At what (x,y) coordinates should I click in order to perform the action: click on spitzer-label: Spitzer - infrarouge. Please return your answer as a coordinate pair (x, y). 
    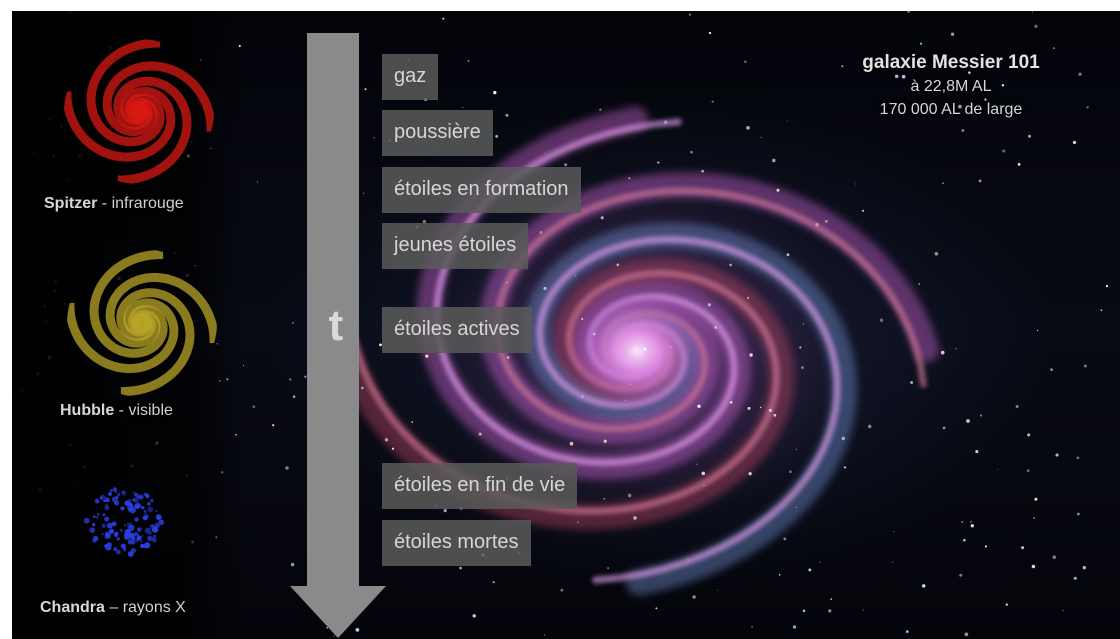
    Looking at the image, I should click on (114, 203).